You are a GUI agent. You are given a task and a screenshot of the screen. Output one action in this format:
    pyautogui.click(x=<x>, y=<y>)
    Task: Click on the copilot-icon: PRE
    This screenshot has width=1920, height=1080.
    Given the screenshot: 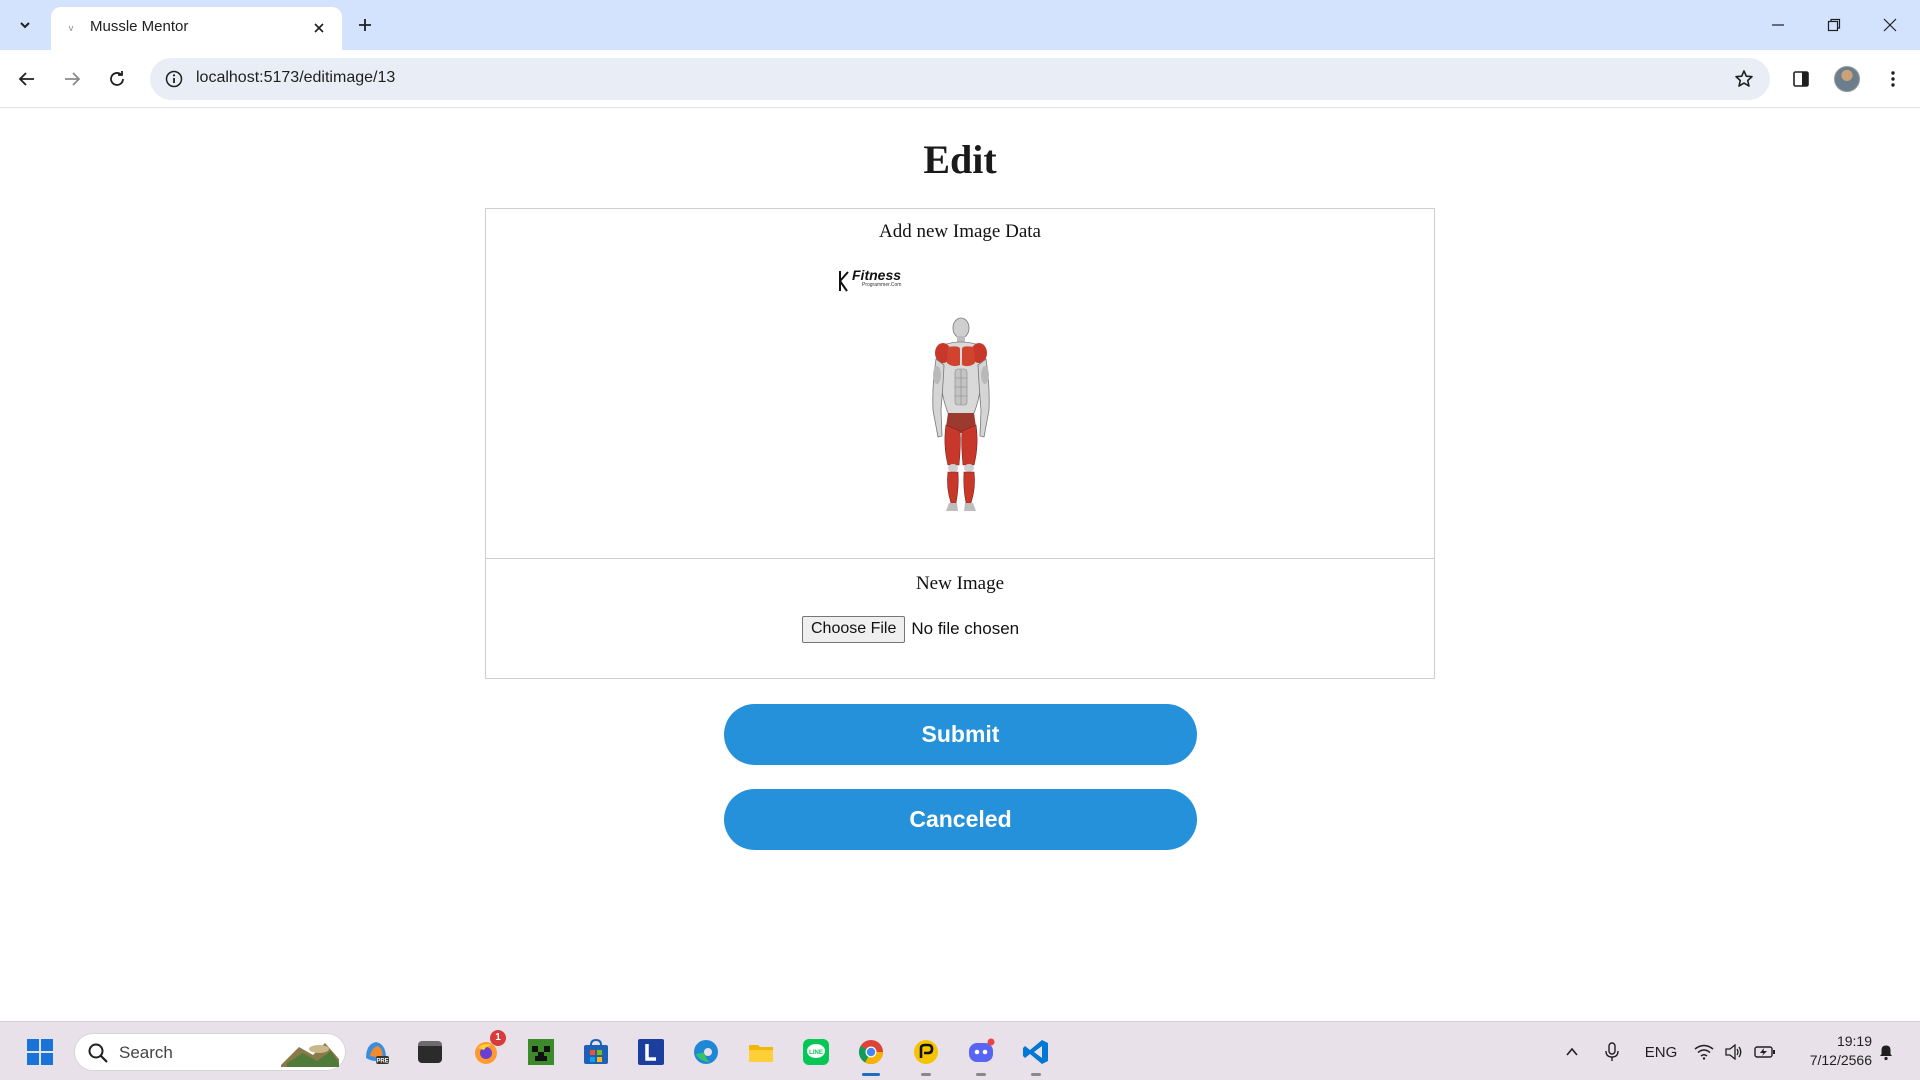 What is the action you would take?
    pyautogui.click(x=377, y=1053)
    